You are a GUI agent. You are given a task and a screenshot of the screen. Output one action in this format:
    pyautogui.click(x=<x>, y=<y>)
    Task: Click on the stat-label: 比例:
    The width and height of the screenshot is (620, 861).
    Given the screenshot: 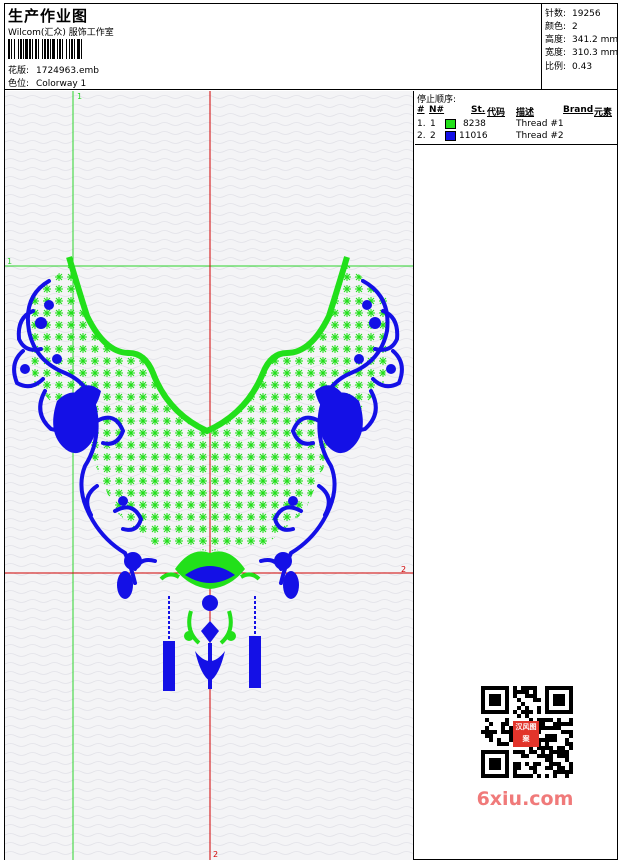 What is the action you would take?
    pyautogui.click(x=556, y=67)
    